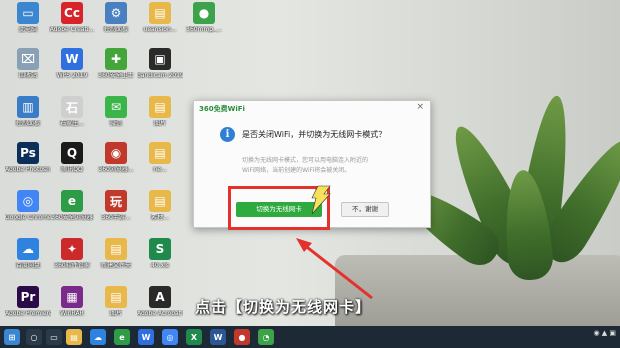 This screenshot has width=620, height=348. What do you see at coordinates (28, 249) in the screenshot?
I see `app-icon: ☁` at bounding box center [28, 249].